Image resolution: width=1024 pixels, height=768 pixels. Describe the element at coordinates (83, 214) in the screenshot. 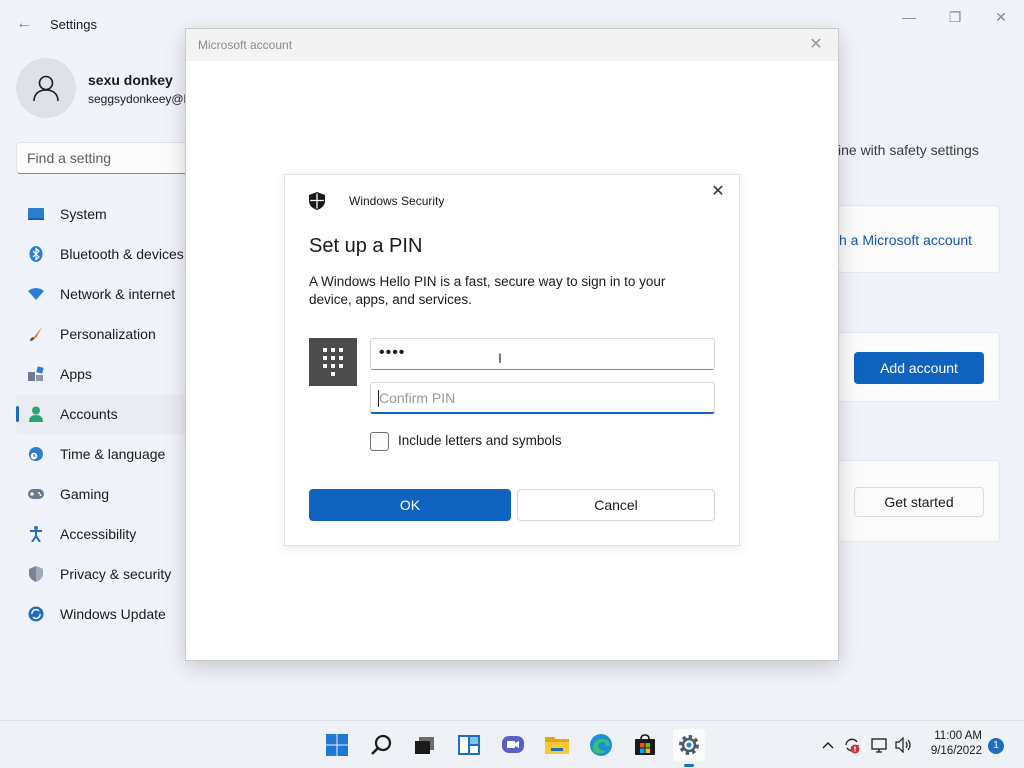

I see `sidebar-item-label: System` at that location.